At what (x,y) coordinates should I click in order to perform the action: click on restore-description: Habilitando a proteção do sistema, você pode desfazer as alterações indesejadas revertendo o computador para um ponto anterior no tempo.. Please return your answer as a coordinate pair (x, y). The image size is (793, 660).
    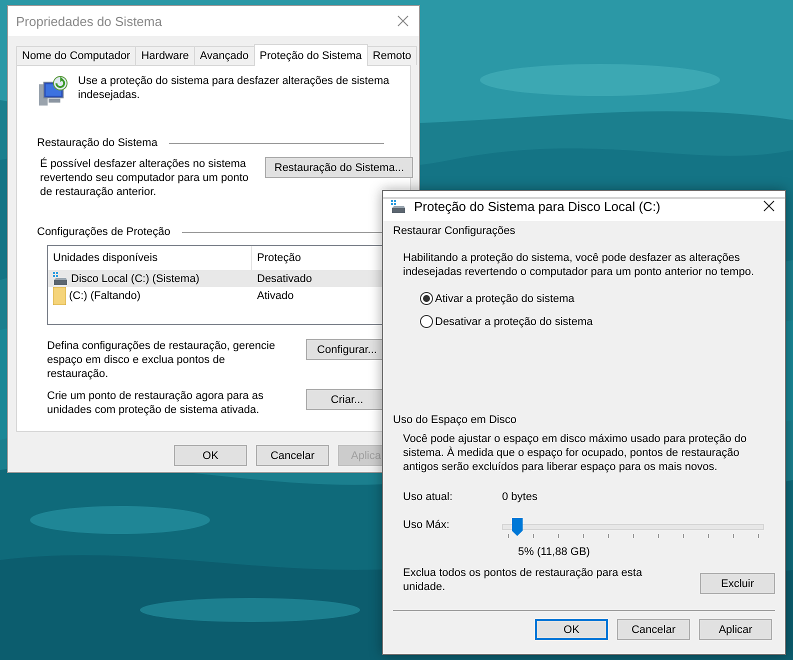
    Looking at the image, I should click on (578, 265).